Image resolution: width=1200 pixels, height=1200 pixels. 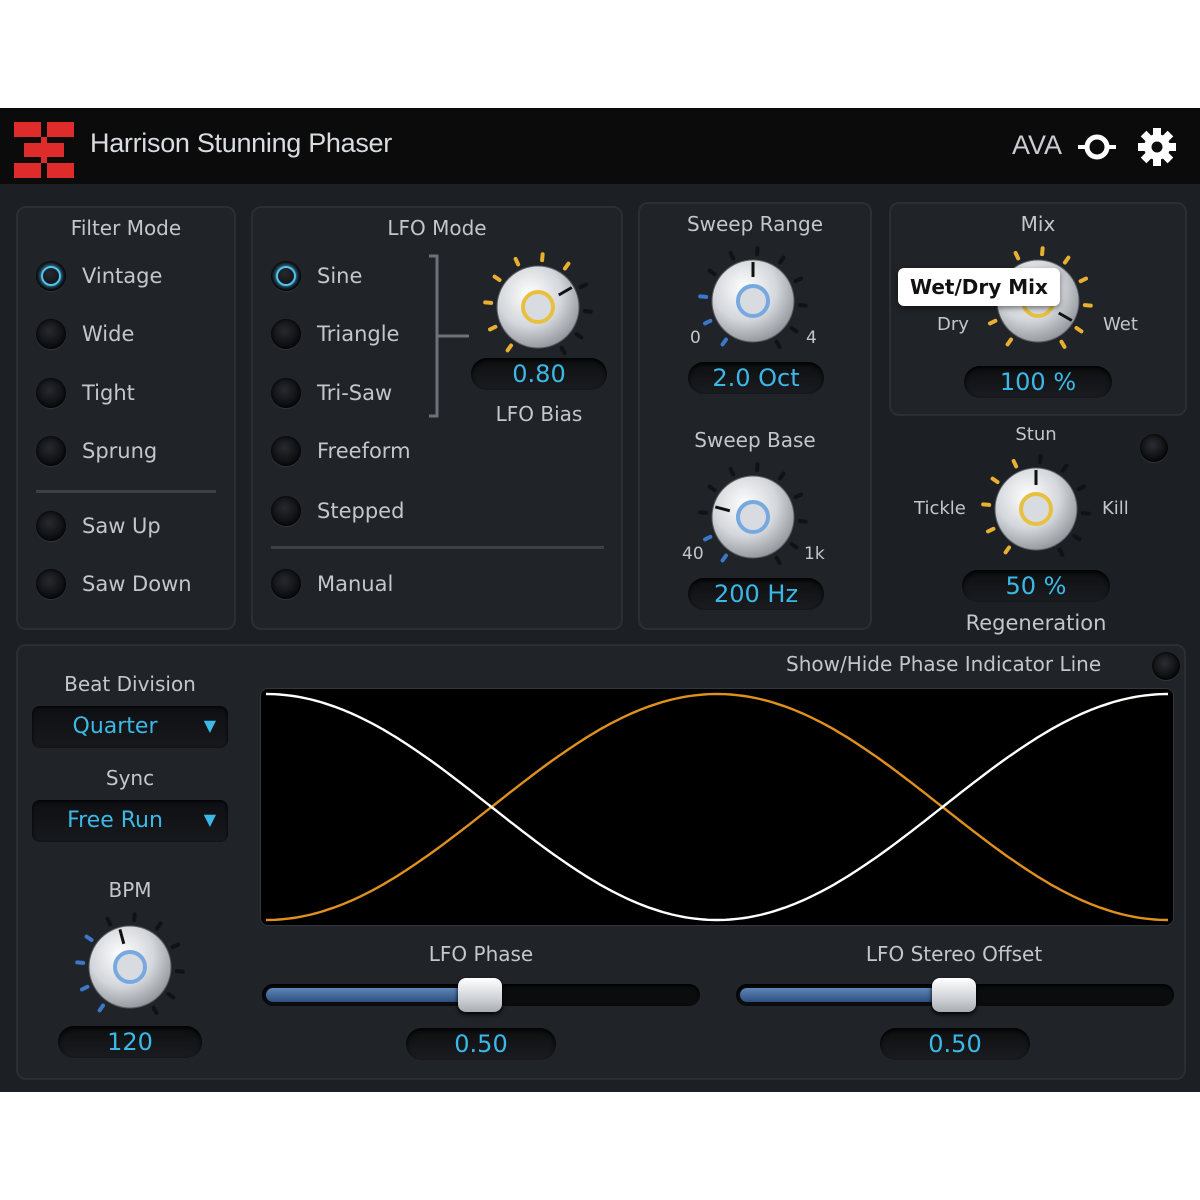 What do you see at coordinates (331, 393) in the screenshot?
I see `lfo-option-tri-saw: Tri-Saw` at bounding box center [331, 393].